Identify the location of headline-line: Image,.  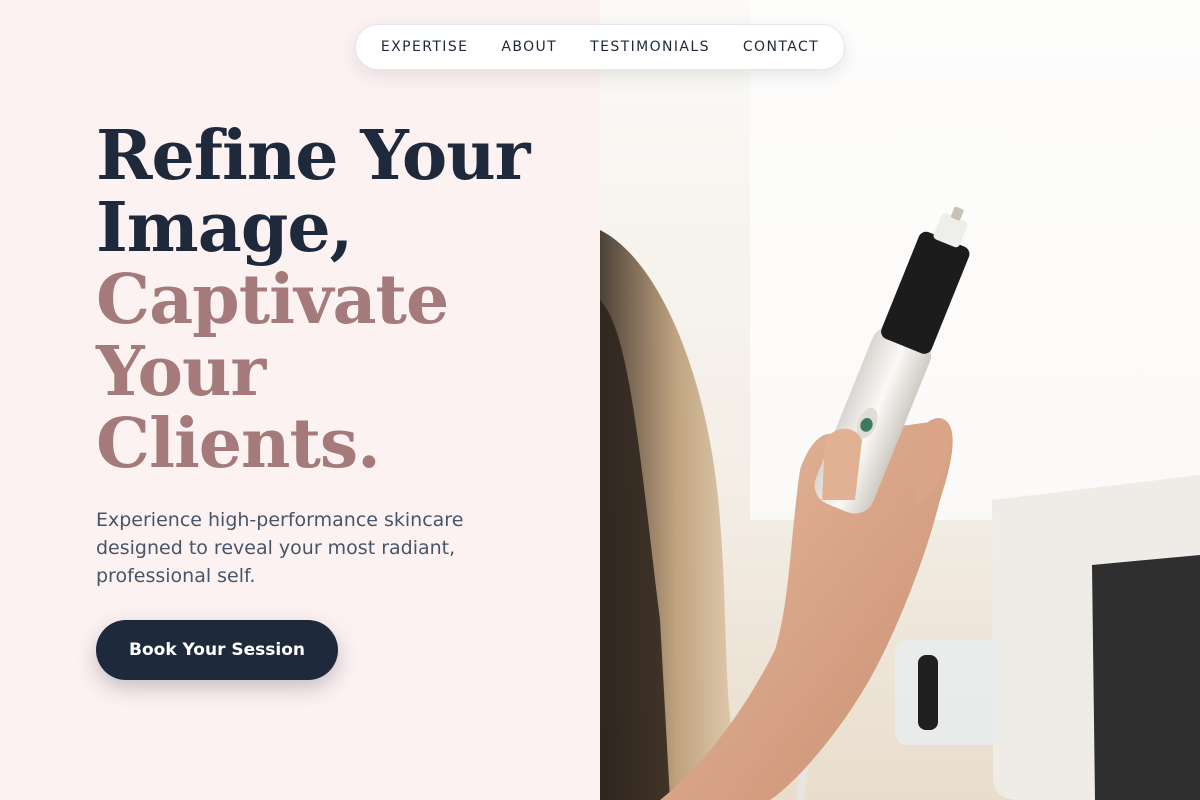
(224, 228).